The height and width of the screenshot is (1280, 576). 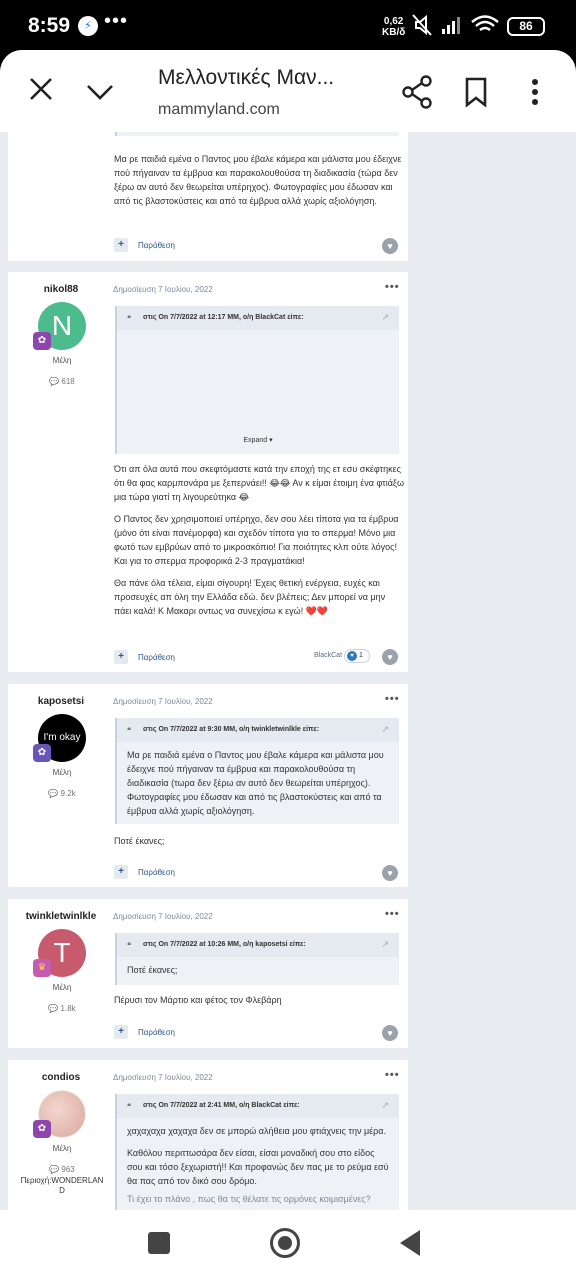 I want to click on reaction-count: 1, so click(x=361, y=655).